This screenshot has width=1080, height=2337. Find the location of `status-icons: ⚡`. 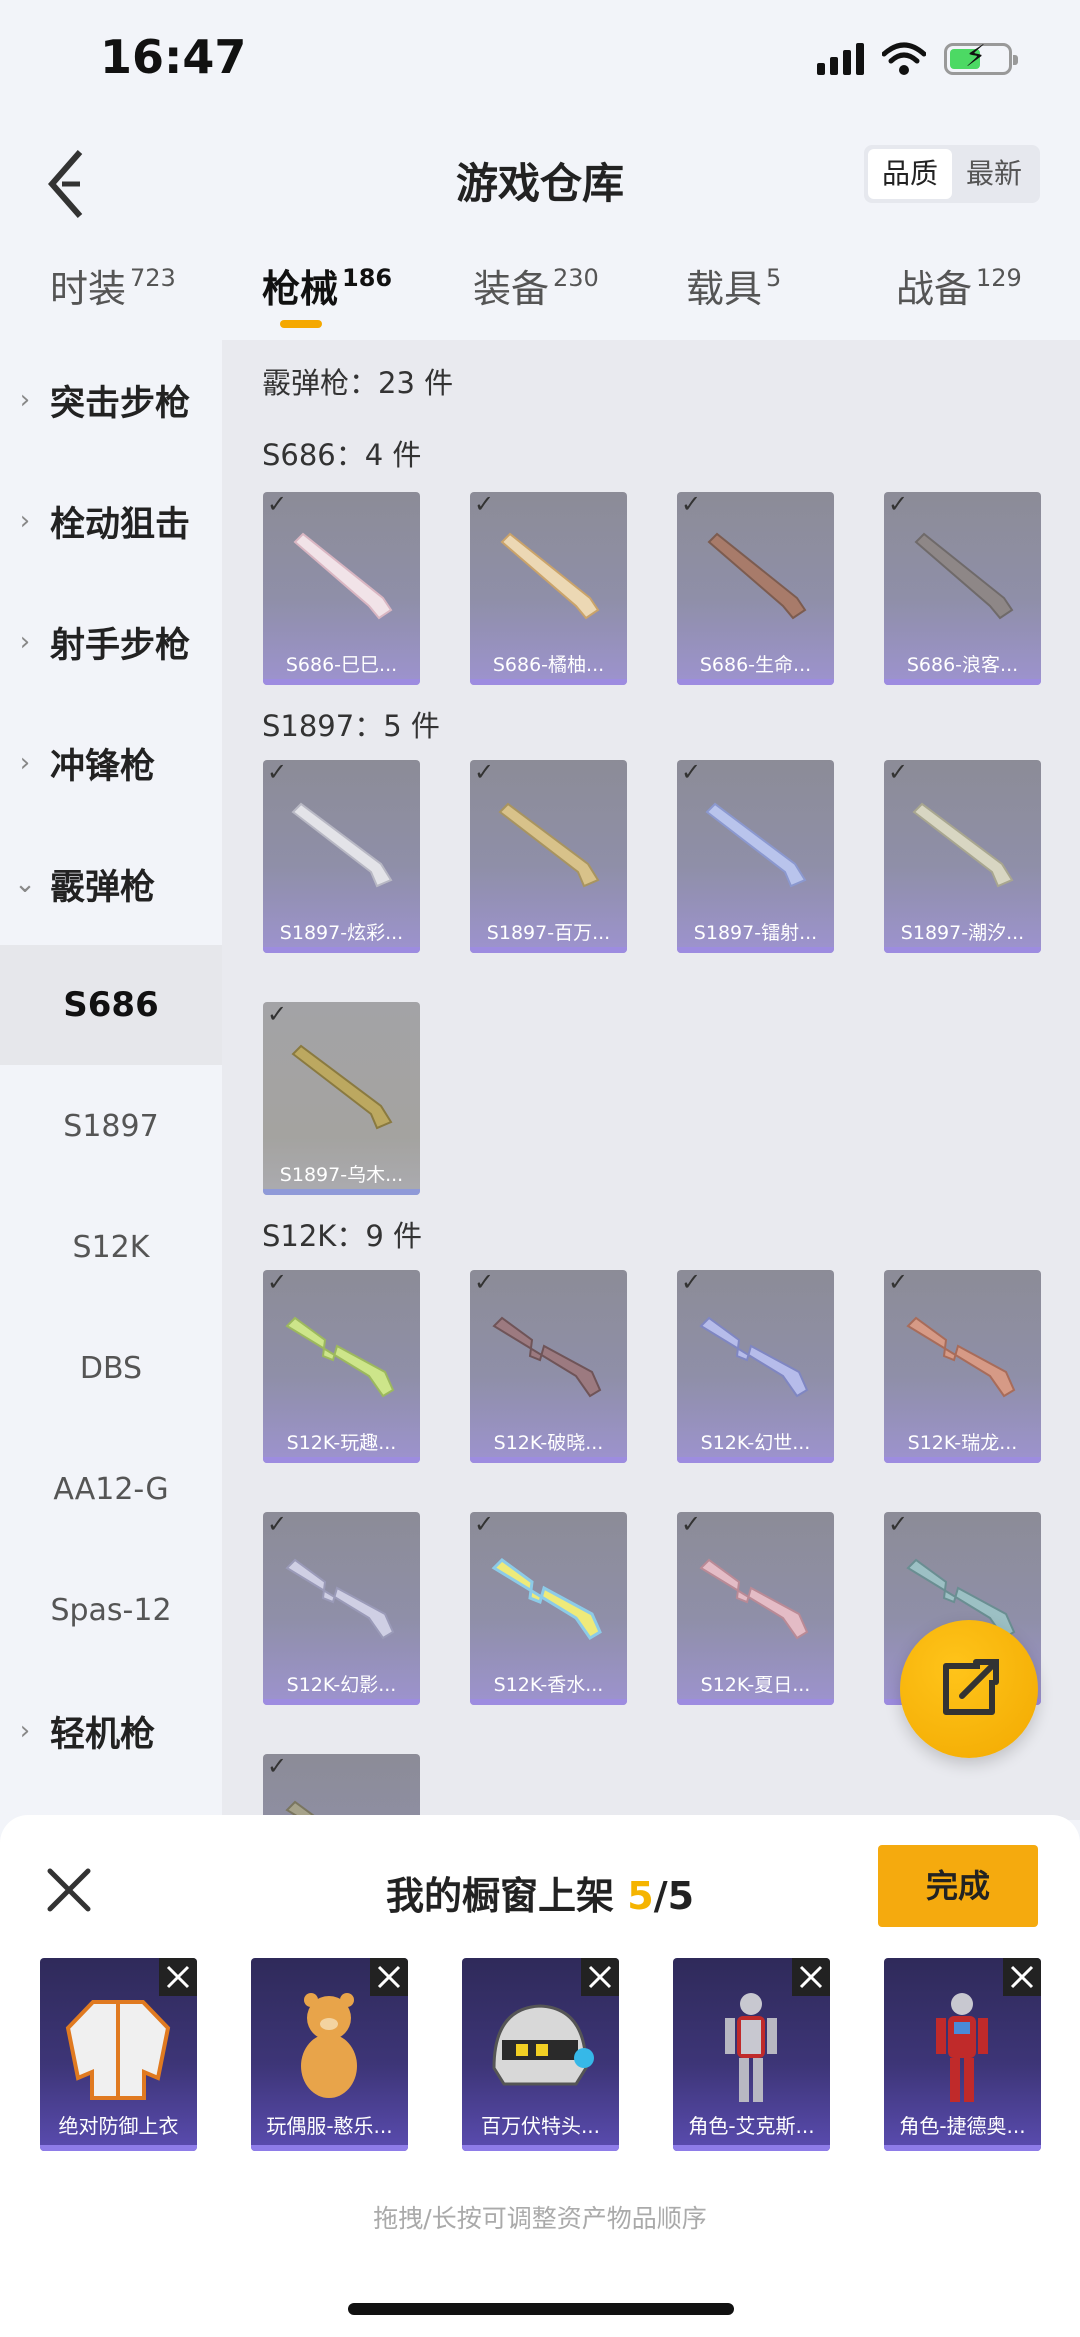

status-icons: ⚡ is located at coordinates (917, 59).